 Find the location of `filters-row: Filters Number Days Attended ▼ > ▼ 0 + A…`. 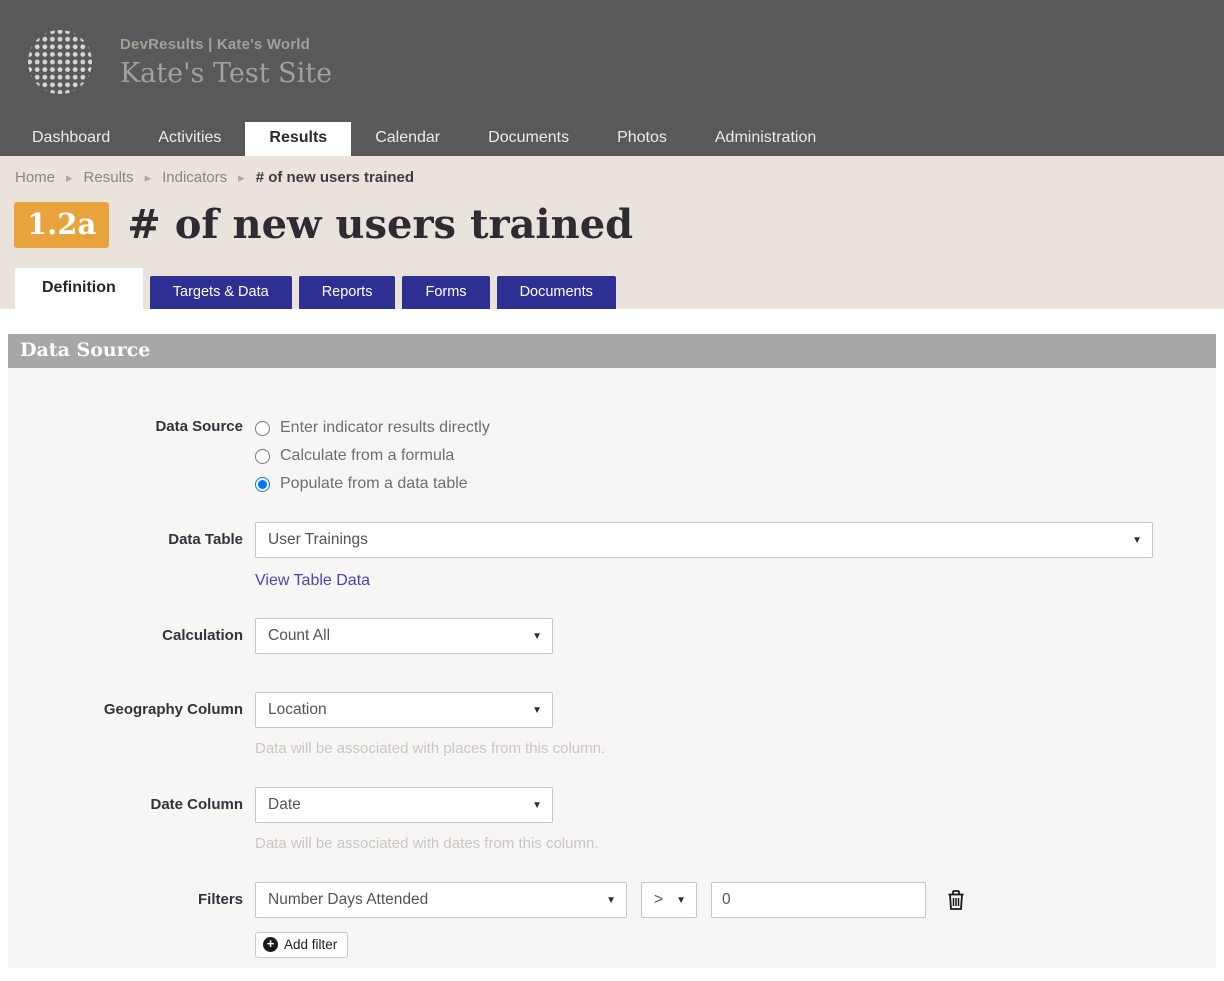

filters-row: Filters Number Days Attended ▼ > ▼ 0 + A… is located at coordinates (612, 920).